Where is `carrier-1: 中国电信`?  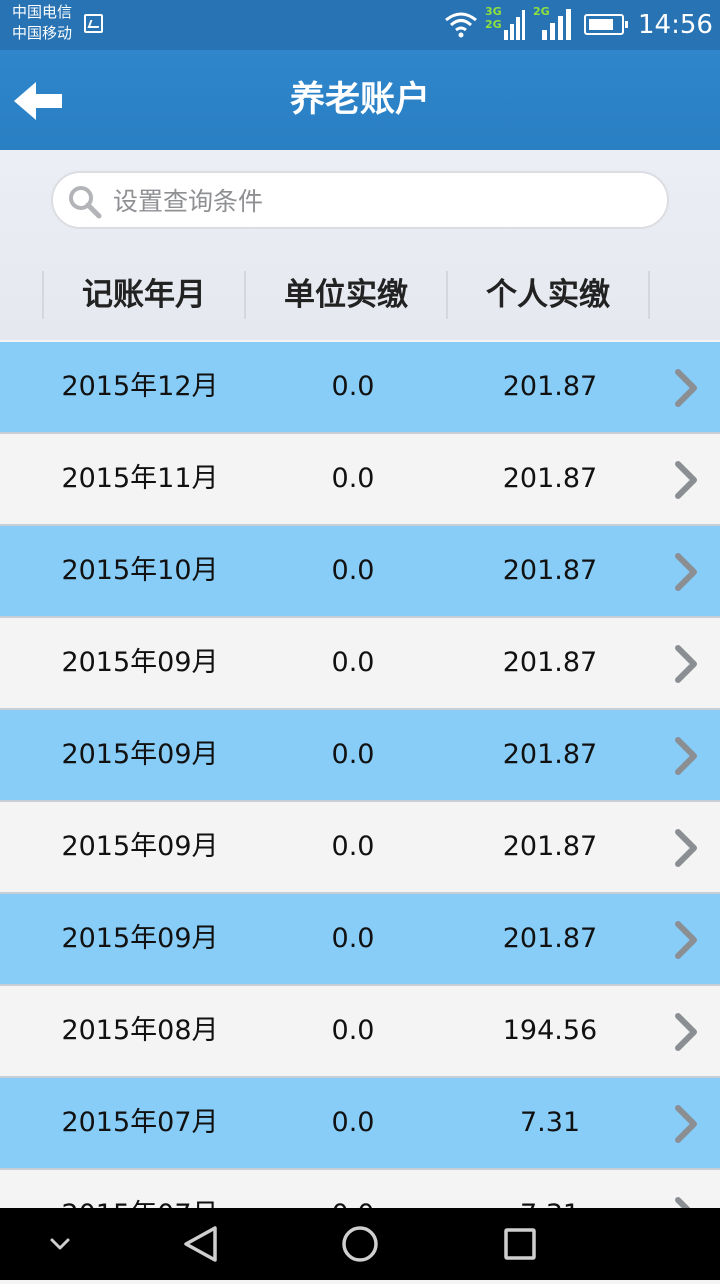
carrier-1: 中国电信 is located at coordinates (42, 12).